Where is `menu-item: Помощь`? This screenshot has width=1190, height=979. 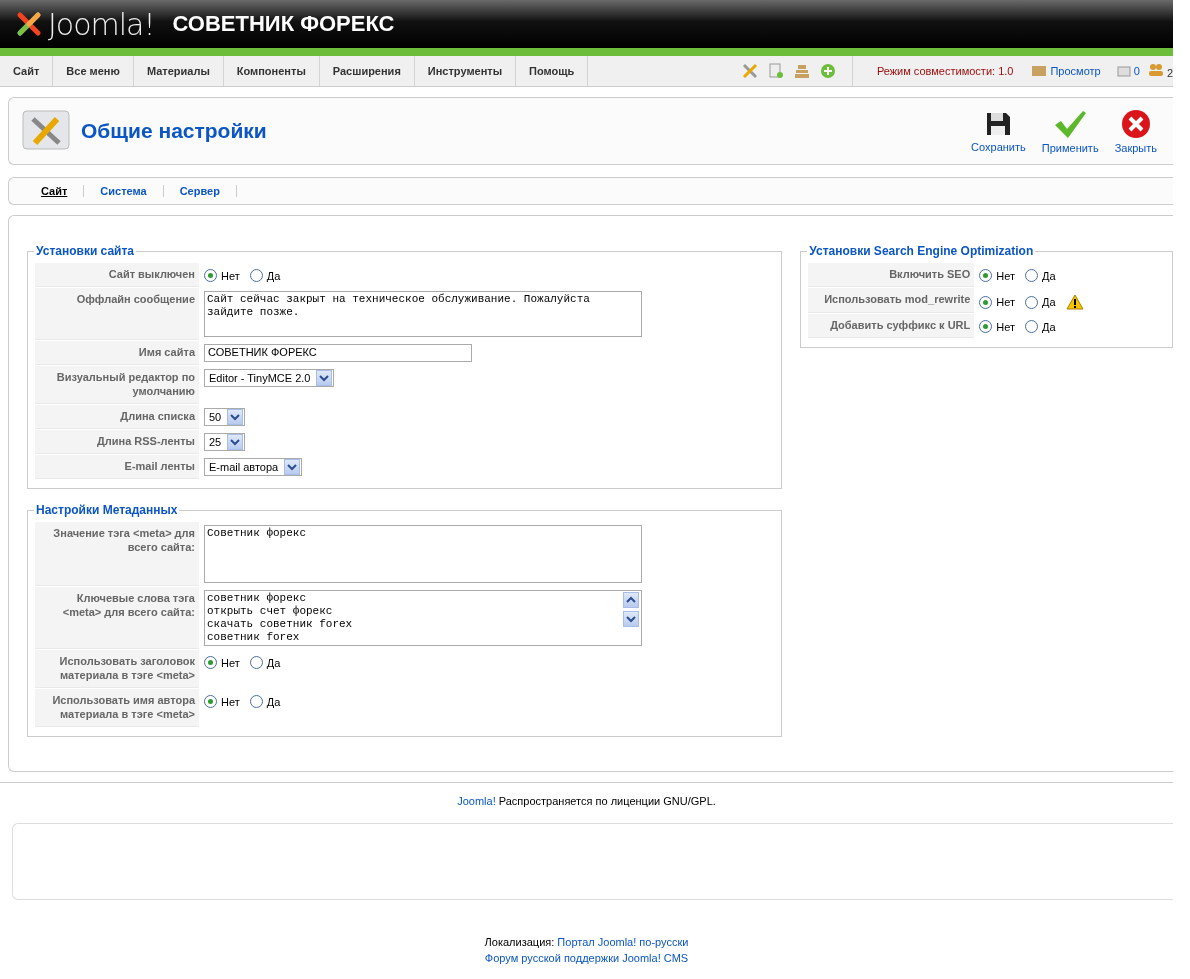
menu-item: Помощь is located at coordinates (552, 71).